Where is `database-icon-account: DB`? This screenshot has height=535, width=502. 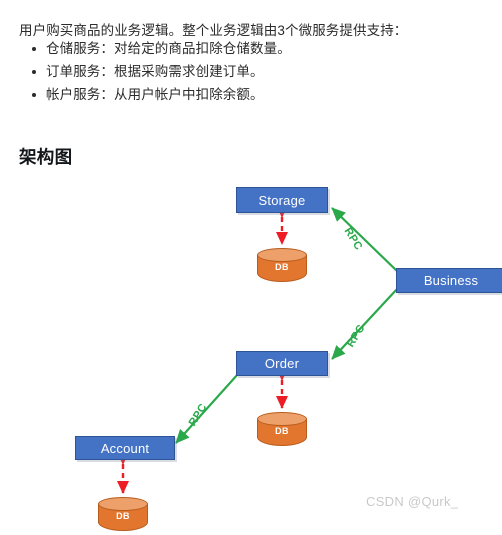
database-icon-account: DB is located at coordinates (123, 516).